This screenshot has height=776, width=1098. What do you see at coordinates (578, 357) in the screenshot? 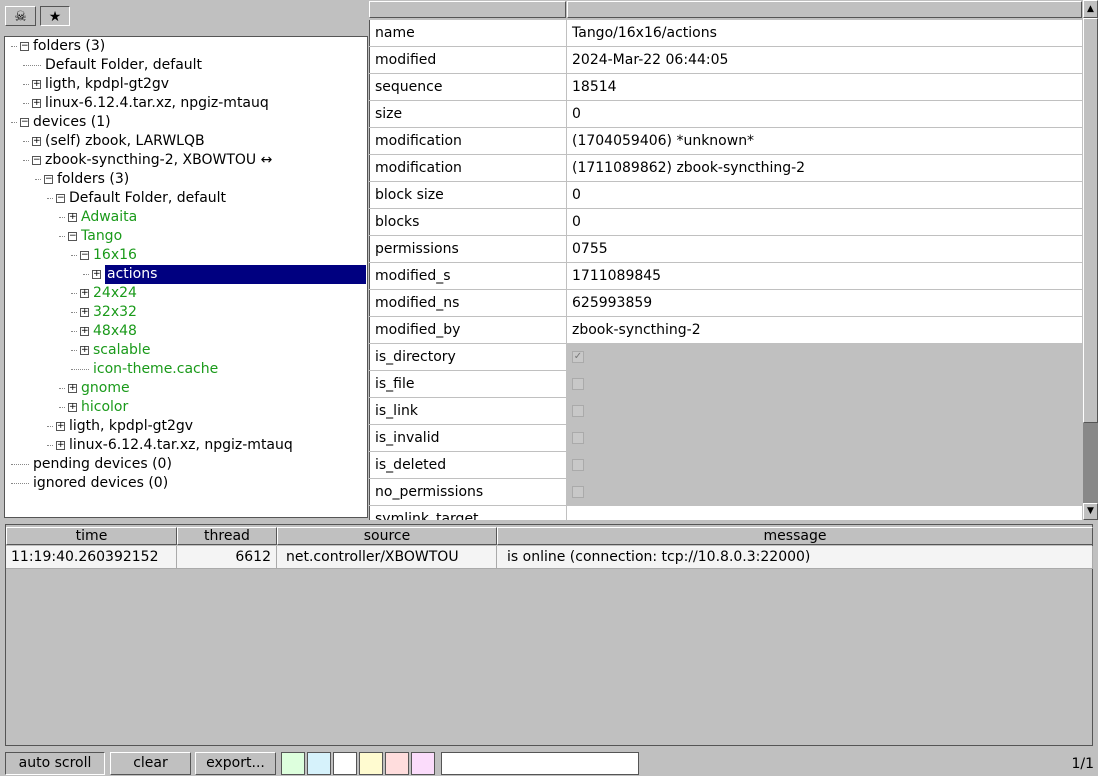
I see `checkbox: ✓` at bounding box center [578, 357].